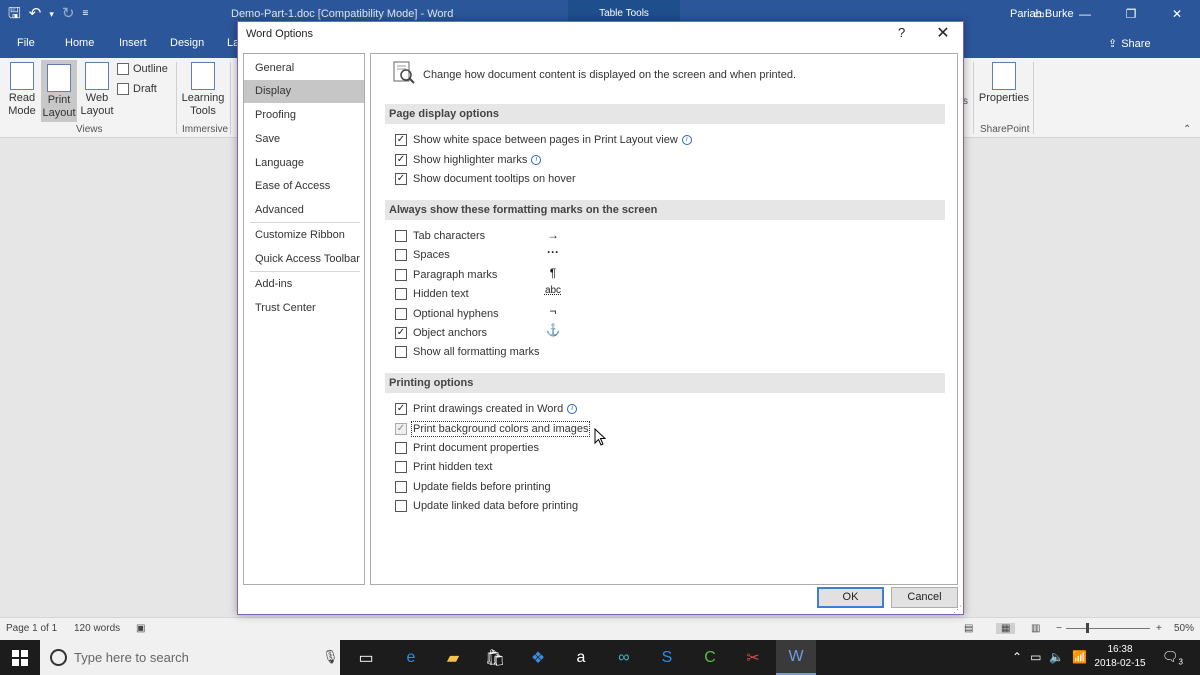 The width and height of the screenshot is (1200, 675). What do you see at coordinates (68, 14) in the screenshot?
I see `redo-icon: ↻` at bounding box center [68, 14].